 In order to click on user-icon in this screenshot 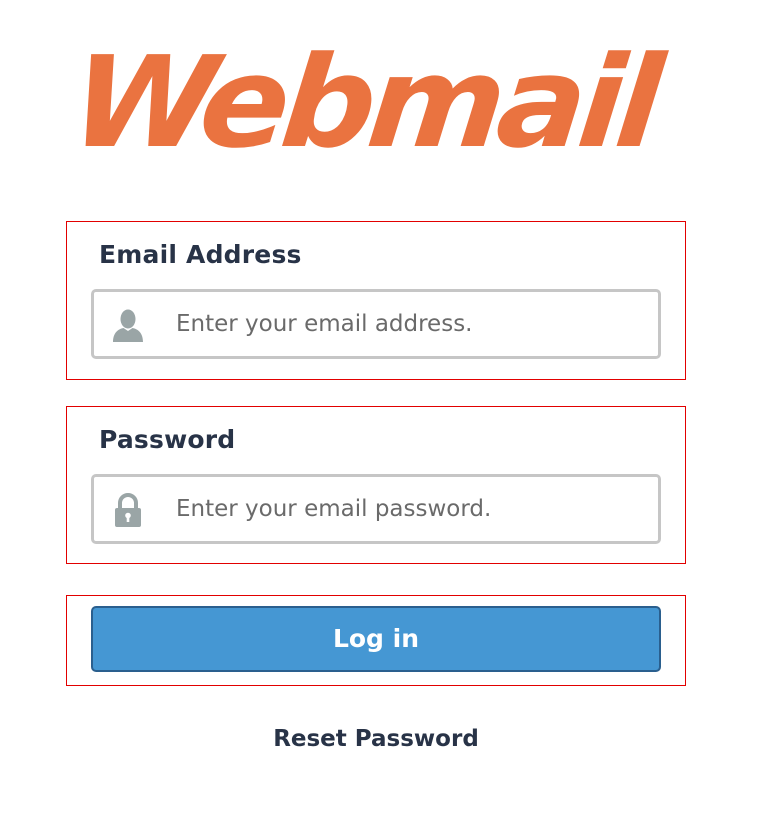, I will do `click(128, 325)`.